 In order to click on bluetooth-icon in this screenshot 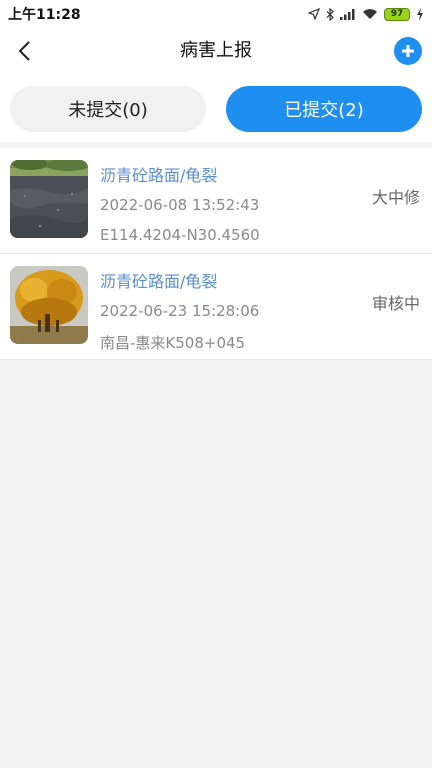, I will do `click(330, 14)`.